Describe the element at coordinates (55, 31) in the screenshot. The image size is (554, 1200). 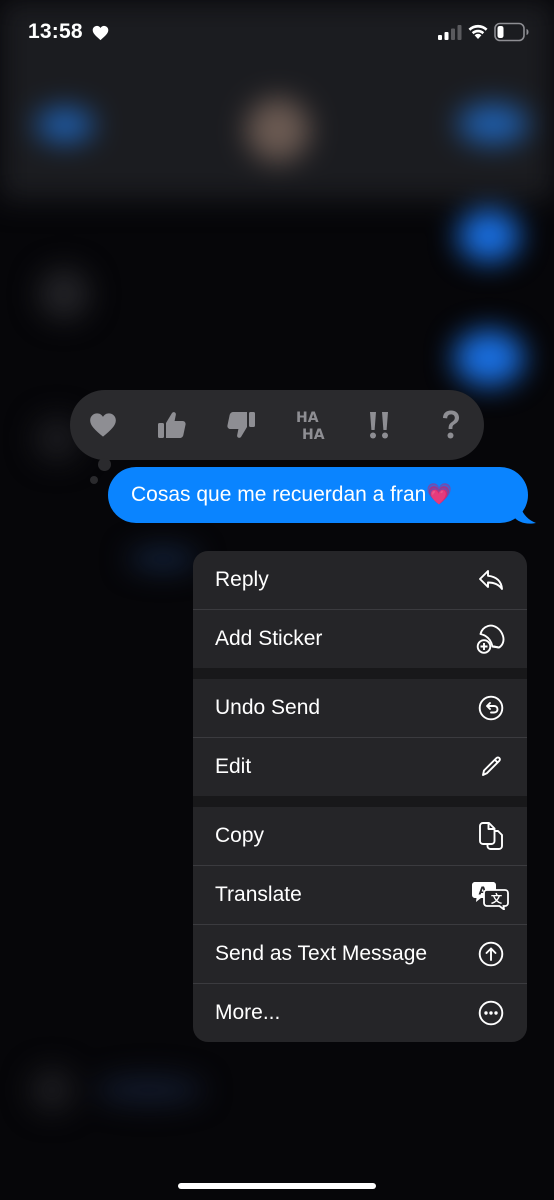
I see `status-time: 13:58` at that location.